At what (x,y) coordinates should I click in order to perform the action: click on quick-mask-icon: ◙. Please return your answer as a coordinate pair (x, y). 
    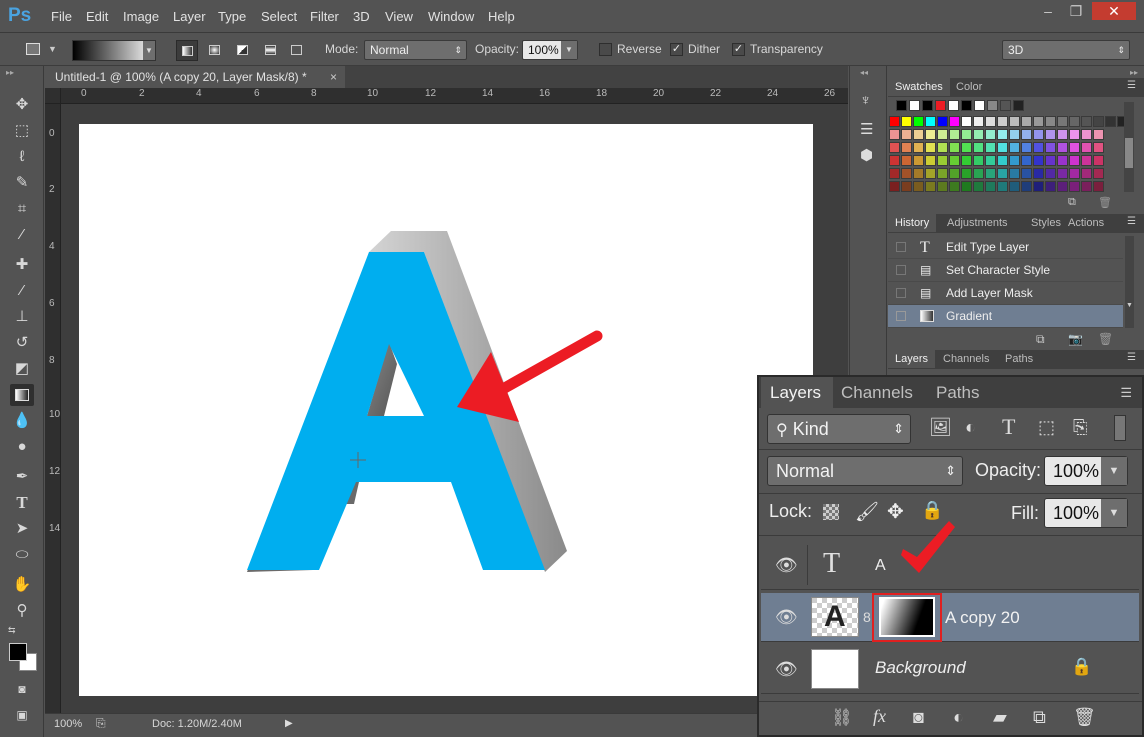
    Looking at the image, I should click on (22, 689).